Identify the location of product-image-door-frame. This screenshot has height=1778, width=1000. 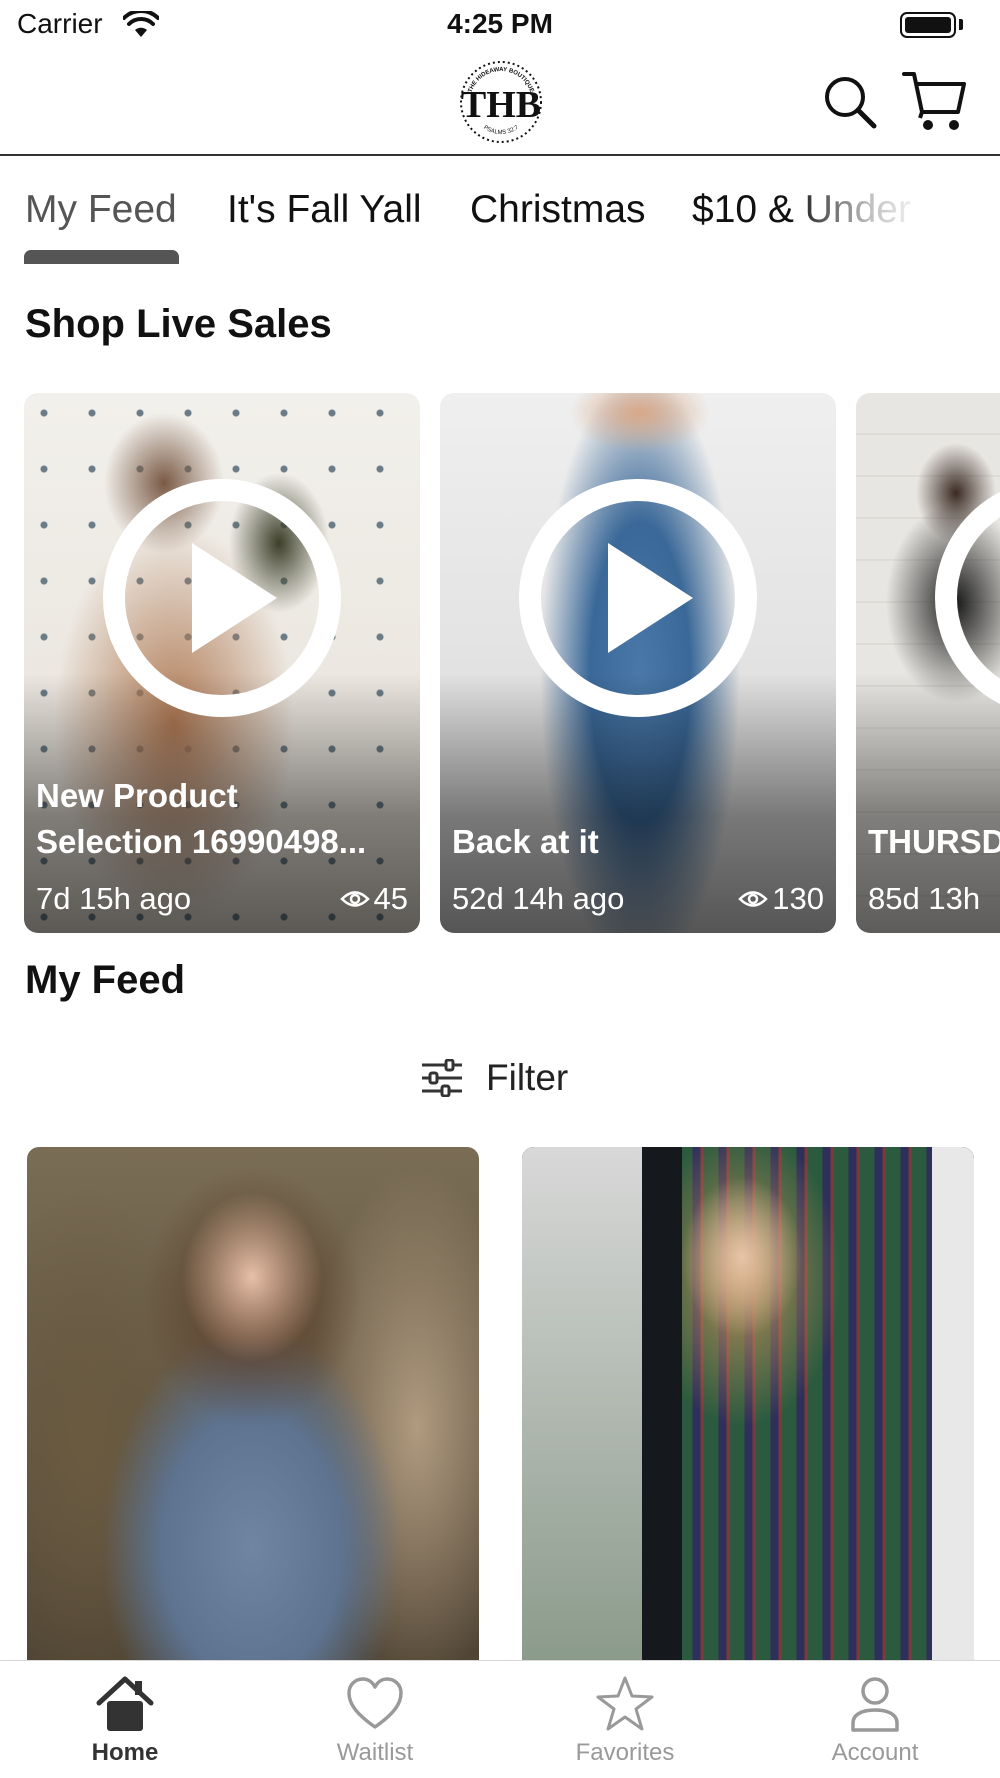
(662, 1407).